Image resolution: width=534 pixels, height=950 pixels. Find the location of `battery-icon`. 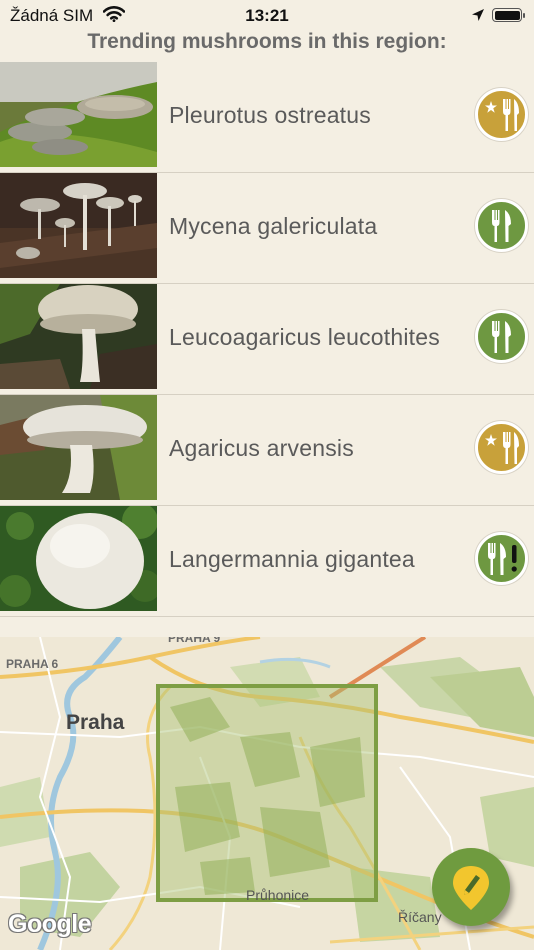

battery-icon is located at coordinates (508, 15).